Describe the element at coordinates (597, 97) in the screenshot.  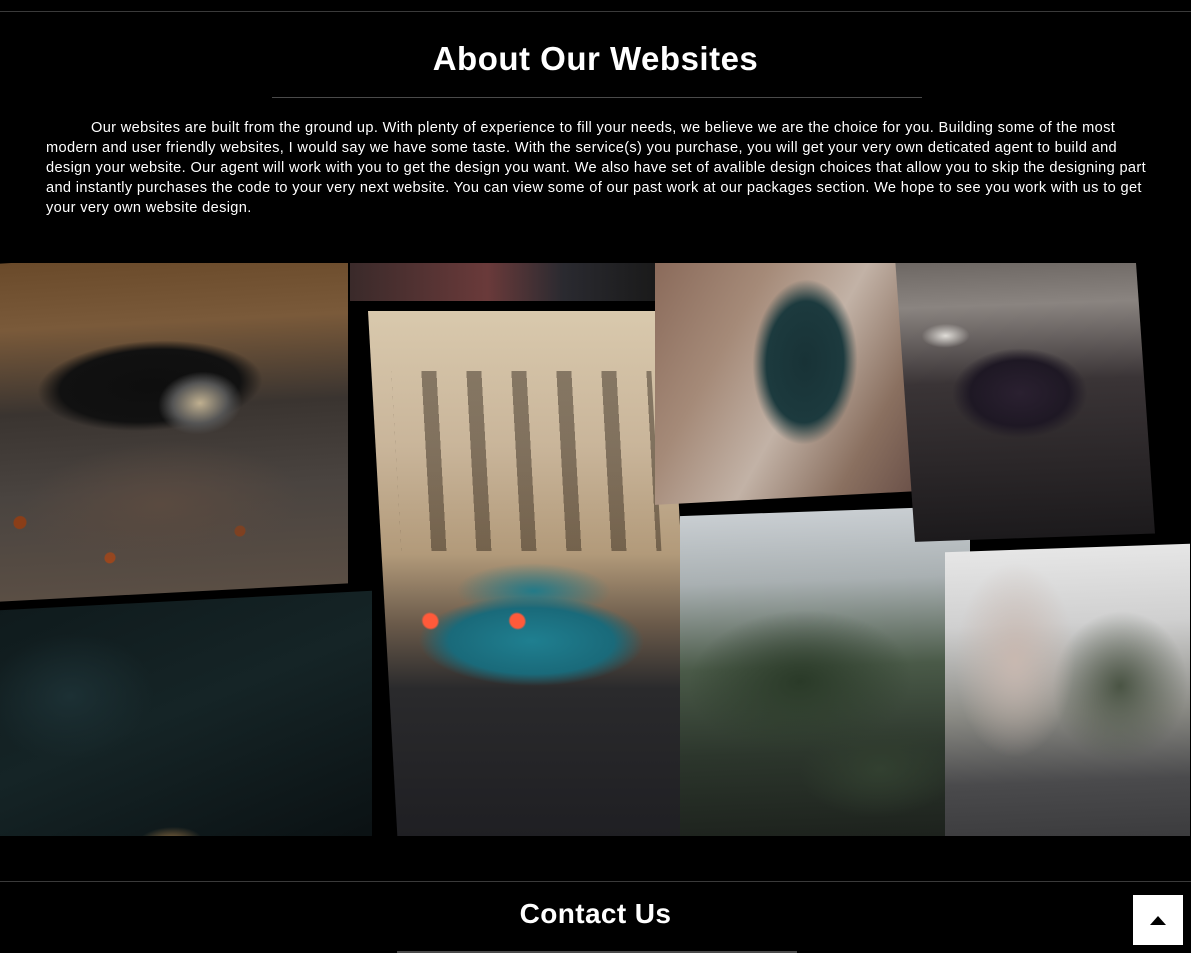
I see `about-title-underline` at that location.